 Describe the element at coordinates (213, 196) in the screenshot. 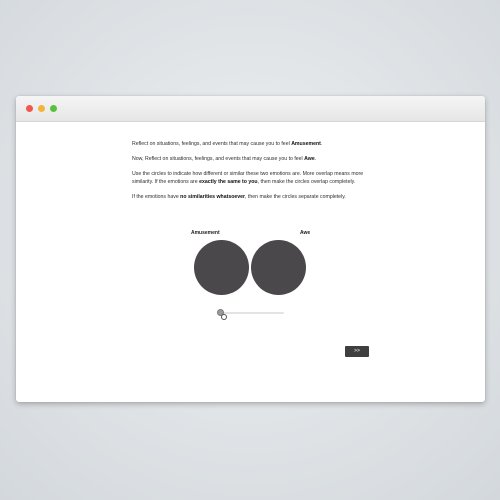

I see `emphasis-bold: no similarities whatsoever` at that location.